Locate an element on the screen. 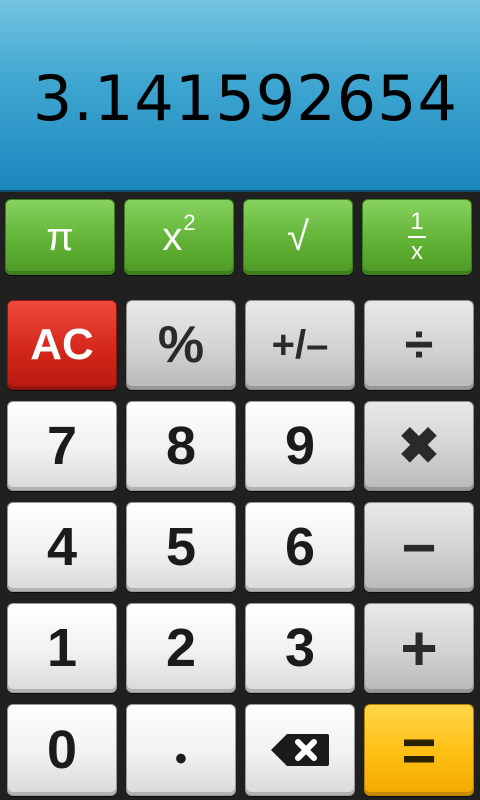  reciprocal-button: 1 x is located at coordinates (417, 237).